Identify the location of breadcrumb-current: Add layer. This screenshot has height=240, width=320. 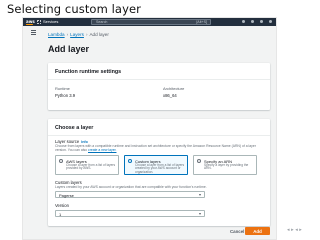
(99, 34).